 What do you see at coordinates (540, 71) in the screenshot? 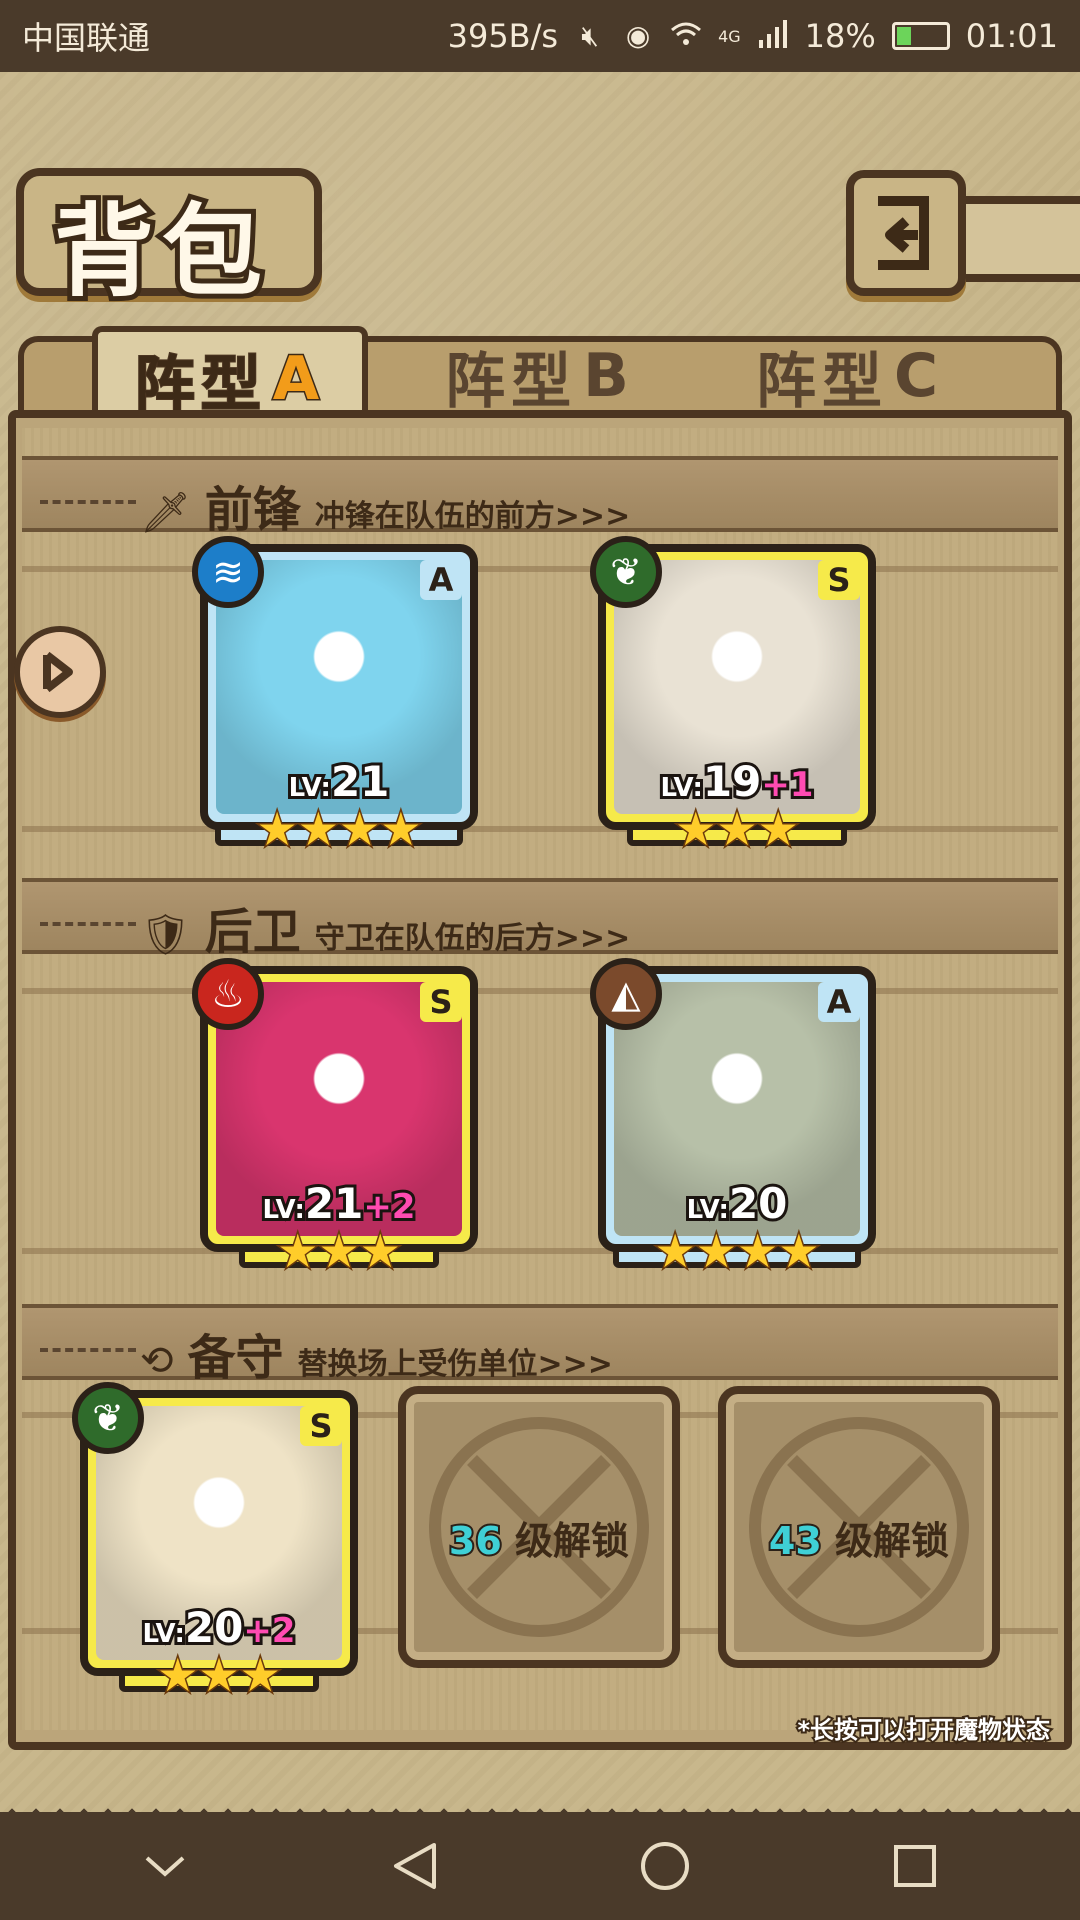
I see `top-edge-decoration` at bounding box center [540, 71].